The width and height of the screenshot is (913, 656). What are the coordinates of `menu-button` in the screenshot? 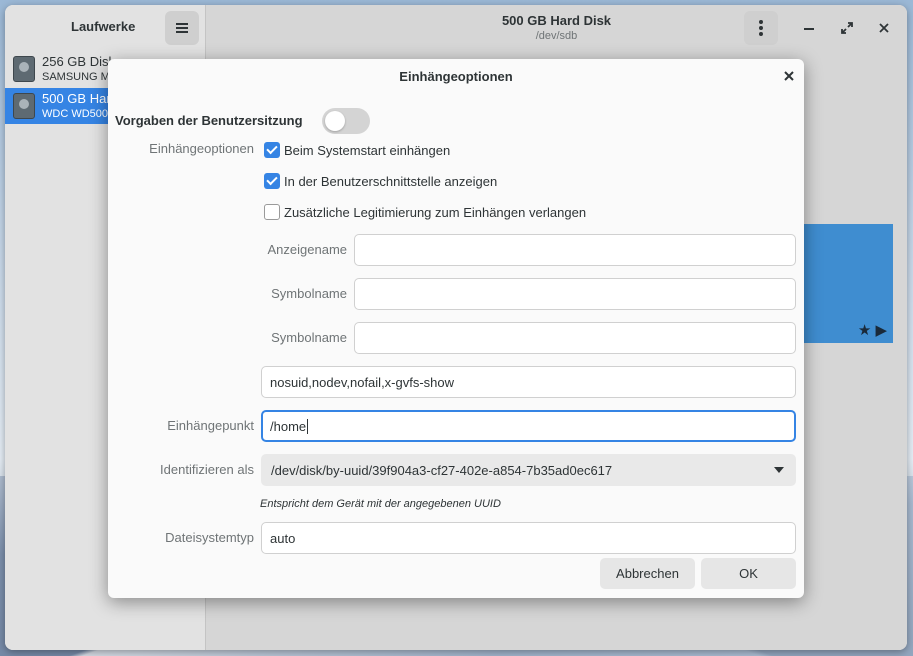 It's located at (182, 28).